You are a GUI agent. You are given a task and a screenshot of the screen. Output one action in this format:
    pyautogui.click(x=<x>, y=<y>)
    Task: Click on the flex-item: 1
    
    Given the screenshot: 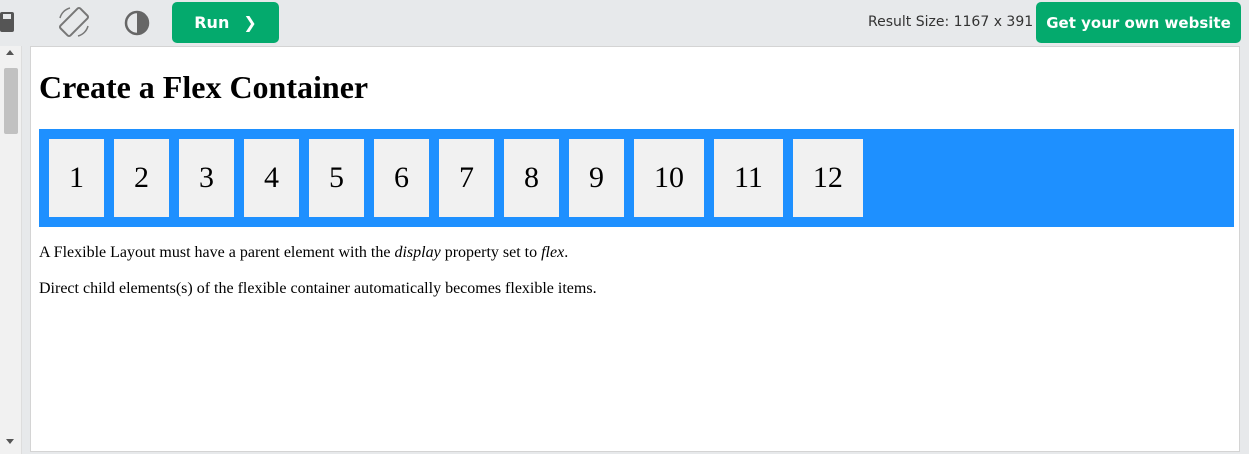 What is the action you would take?
    pyautogui.click(x=76, y=178)
    